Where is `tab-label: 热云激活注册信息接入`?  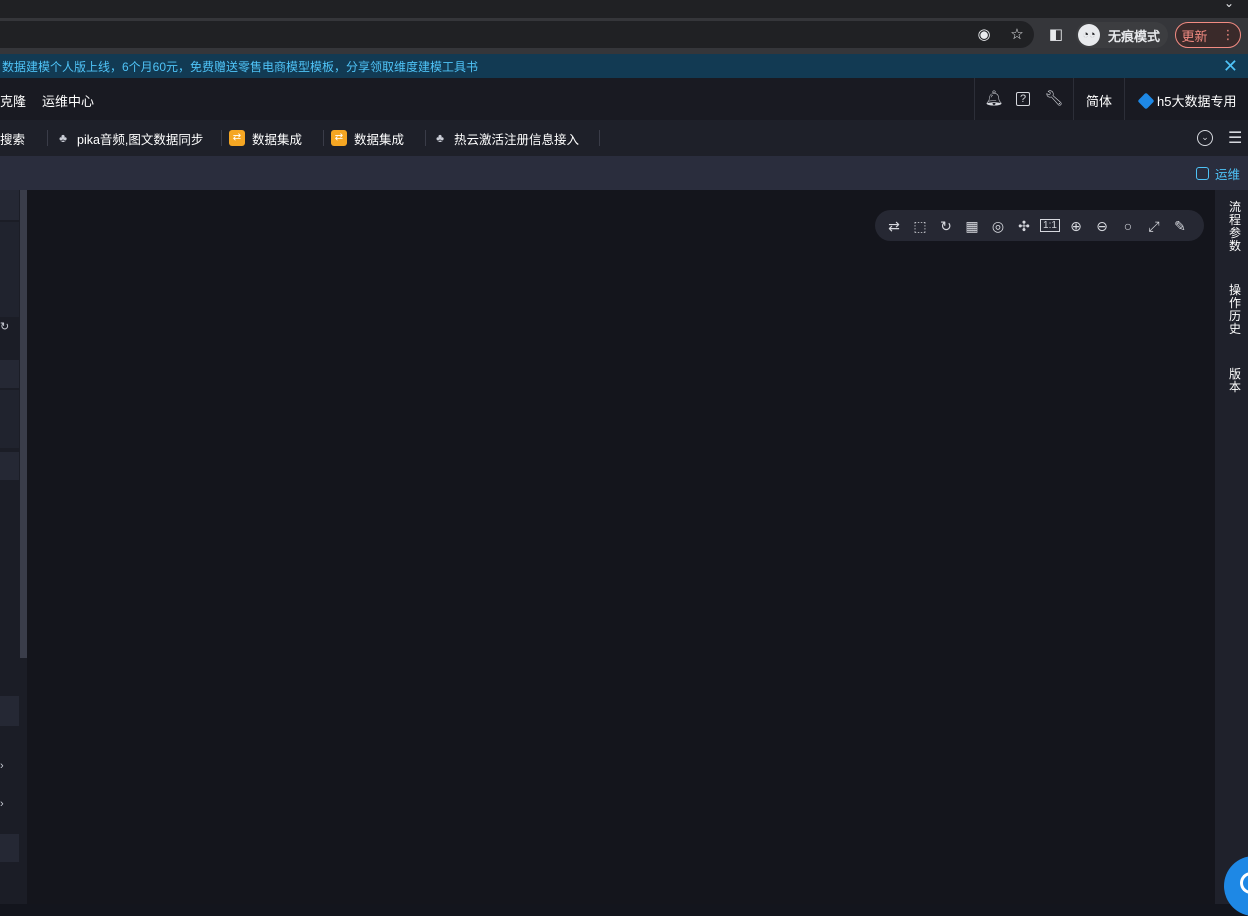
tab-label: 热云激活注册信息接入 is located at coordinates (517, 139).